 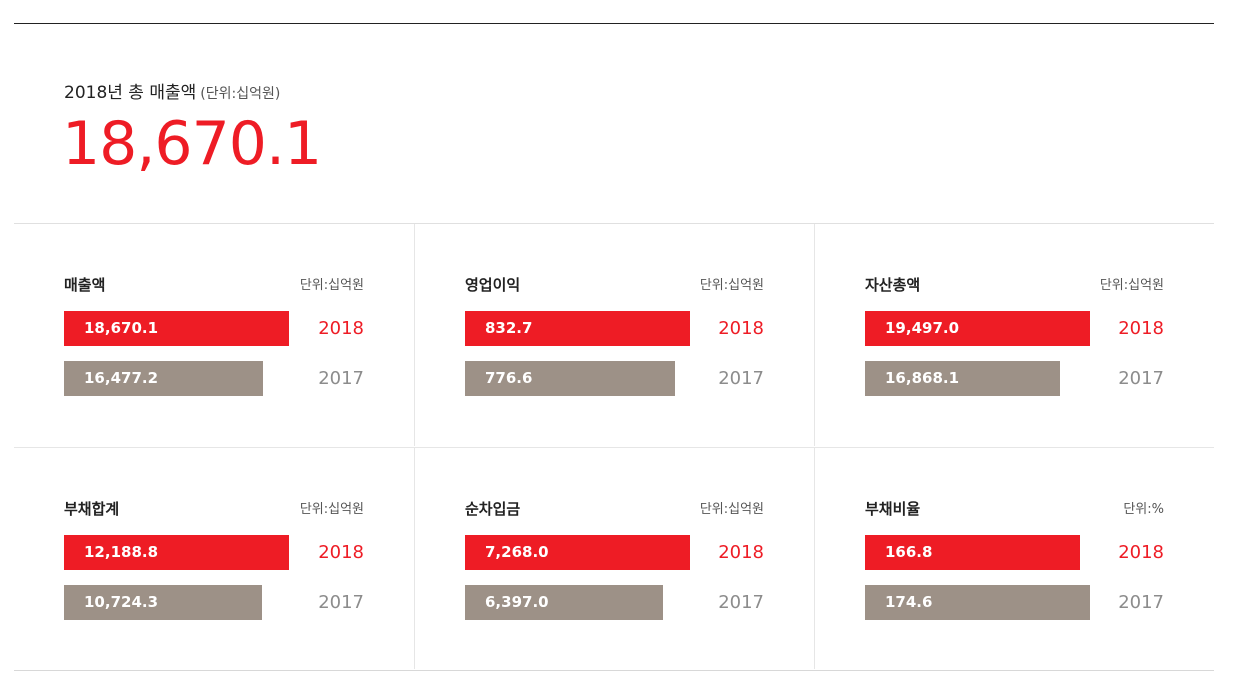 What do you see at coordinates (922, 328) in the screenshot?
I see `bar-value-label: 19,497.0` at bounding box center [922, 328].